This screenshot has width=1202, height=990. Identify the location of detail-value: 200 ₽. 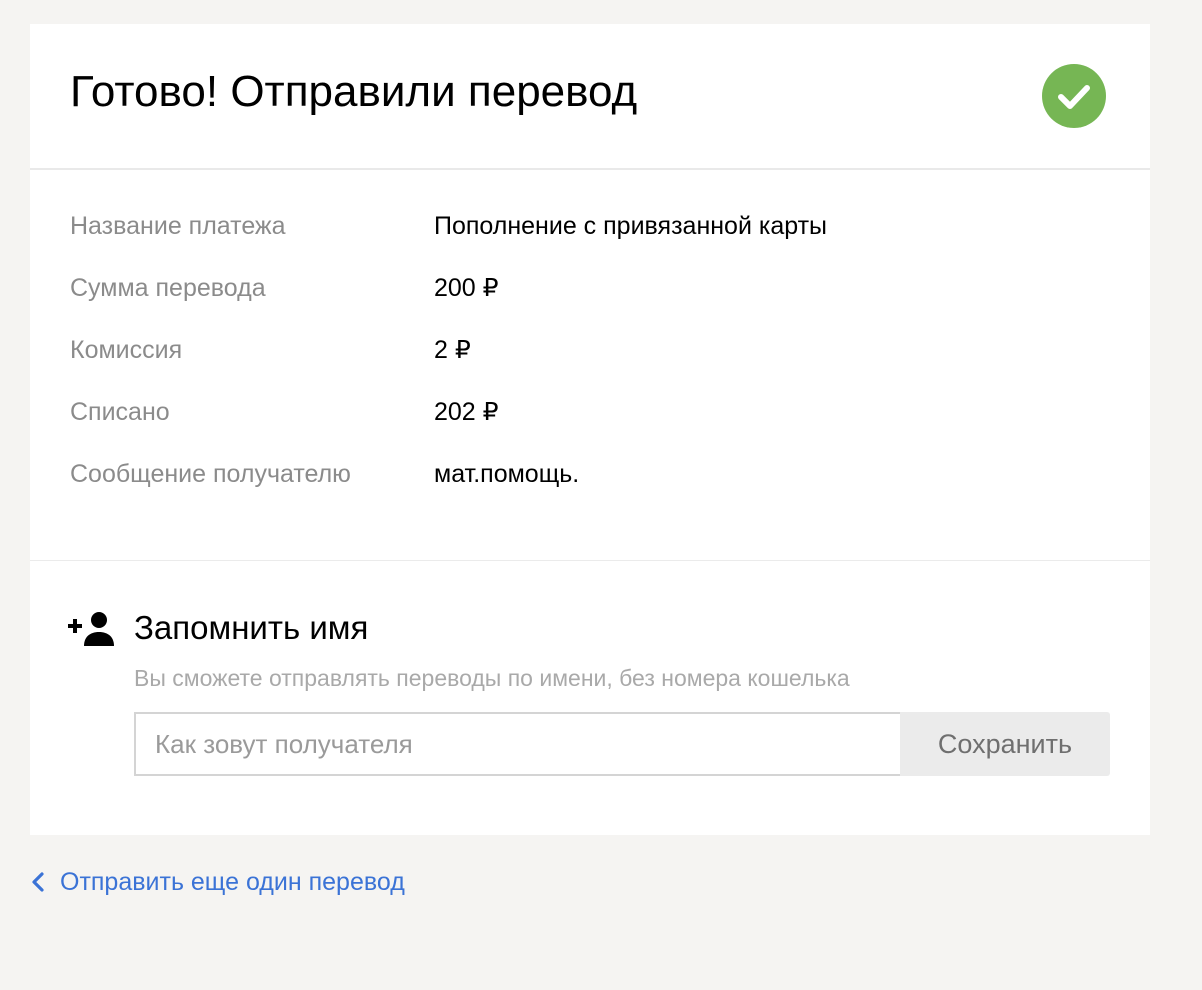
(466, 288).